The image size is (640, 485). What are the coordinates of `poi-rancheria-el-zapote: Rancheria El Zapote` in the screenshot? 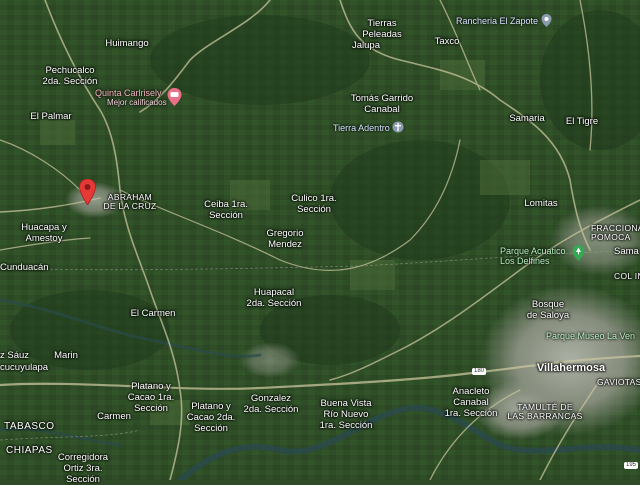 It's located at (504, 20).